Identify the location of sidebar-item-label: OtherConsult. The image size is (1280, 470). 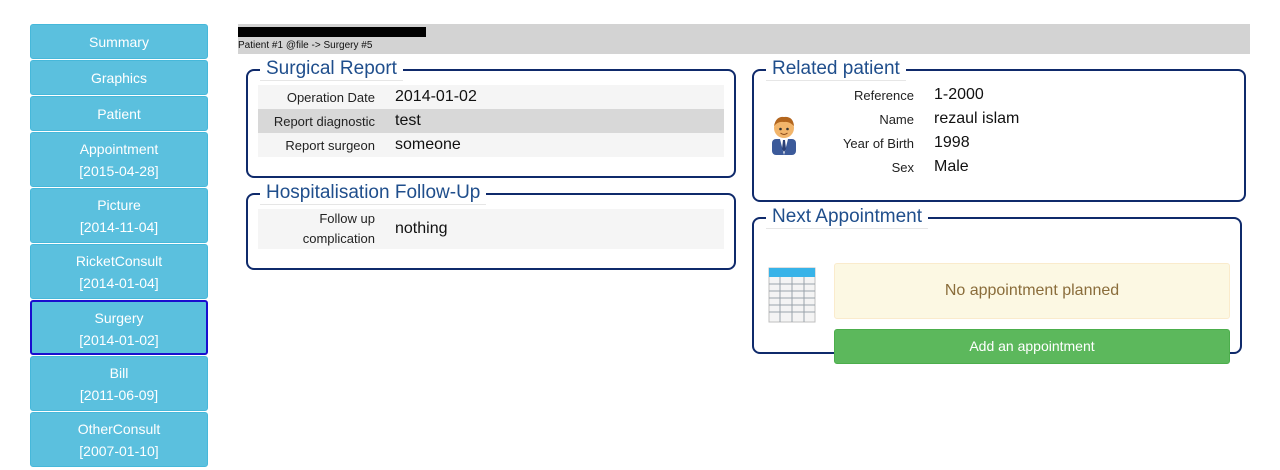
(119, 429).